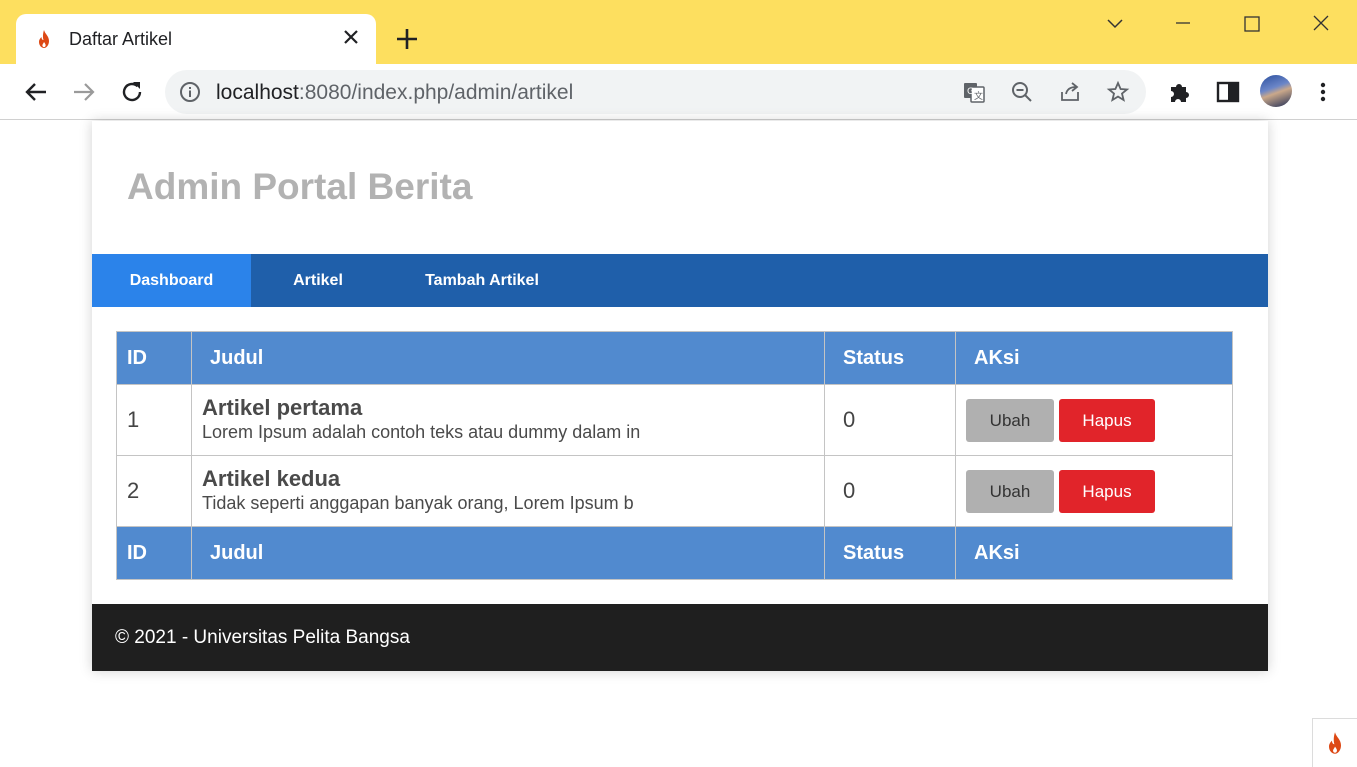 The height and width of the screenshot is (767, 1357). What do you see at coordinates (154, 420) in the screenshot?
I see `cell-id: 1` at bounding box center [154, 420].